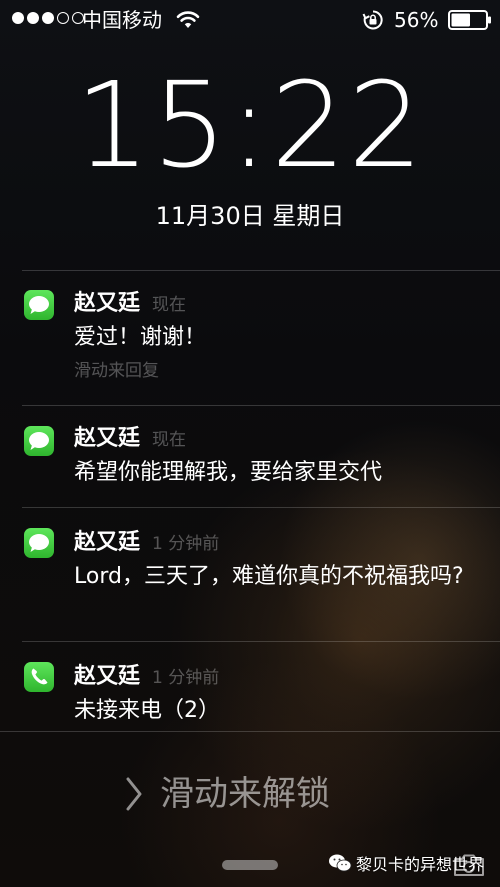 Image resolution: width=500 pixels, height=887 pixels. I want to click on battery-icon, so click(469, 20).